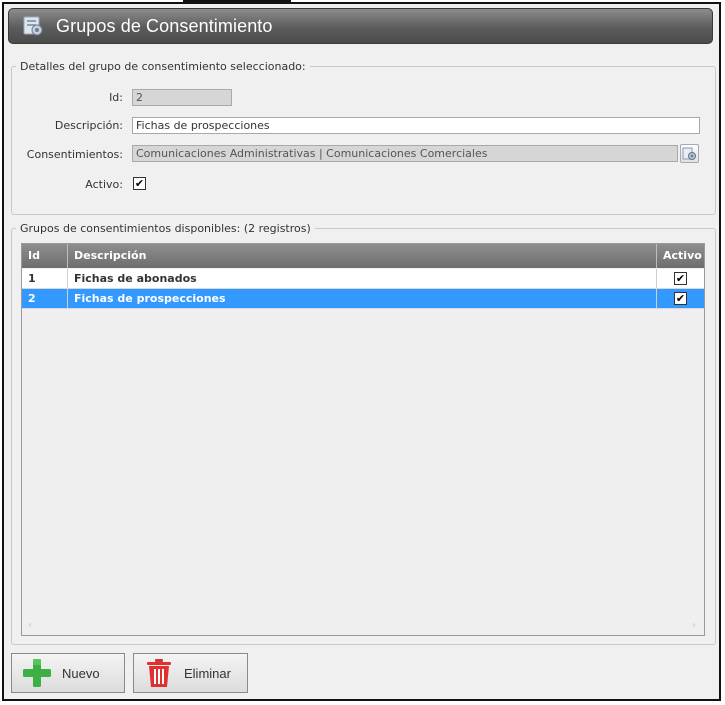 This screenshot has width=725, height=705. I want to click on table-row-selected: 2 Fichas de prospecciones ✔, so click(363, 299).